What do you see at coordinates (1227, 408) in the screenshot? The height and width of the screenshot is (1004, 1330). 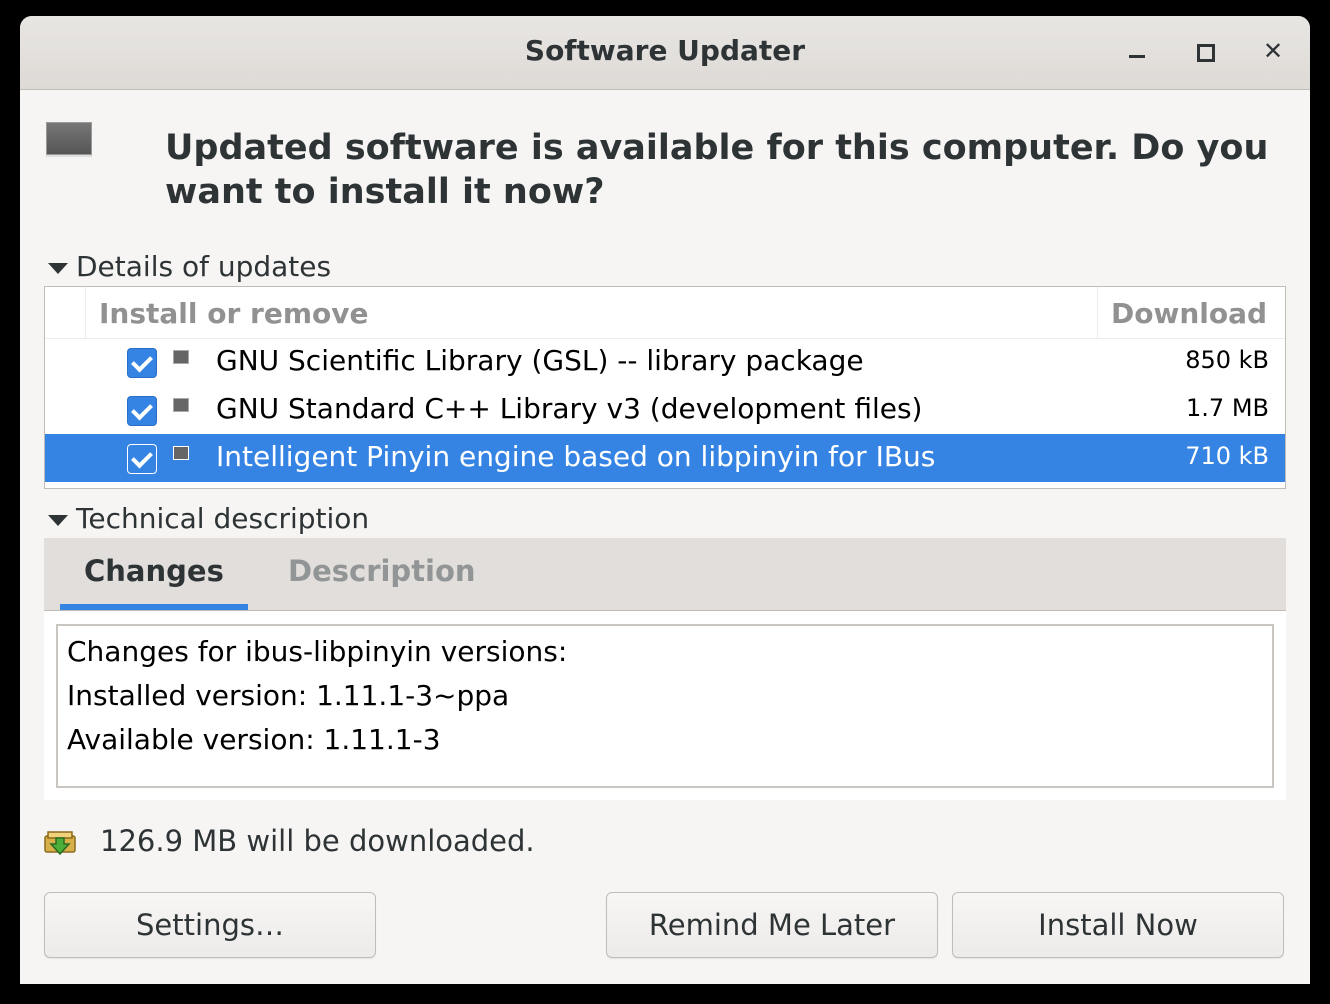 I see `package-size: 1.7 MB` at bounding box center [1227, 408].